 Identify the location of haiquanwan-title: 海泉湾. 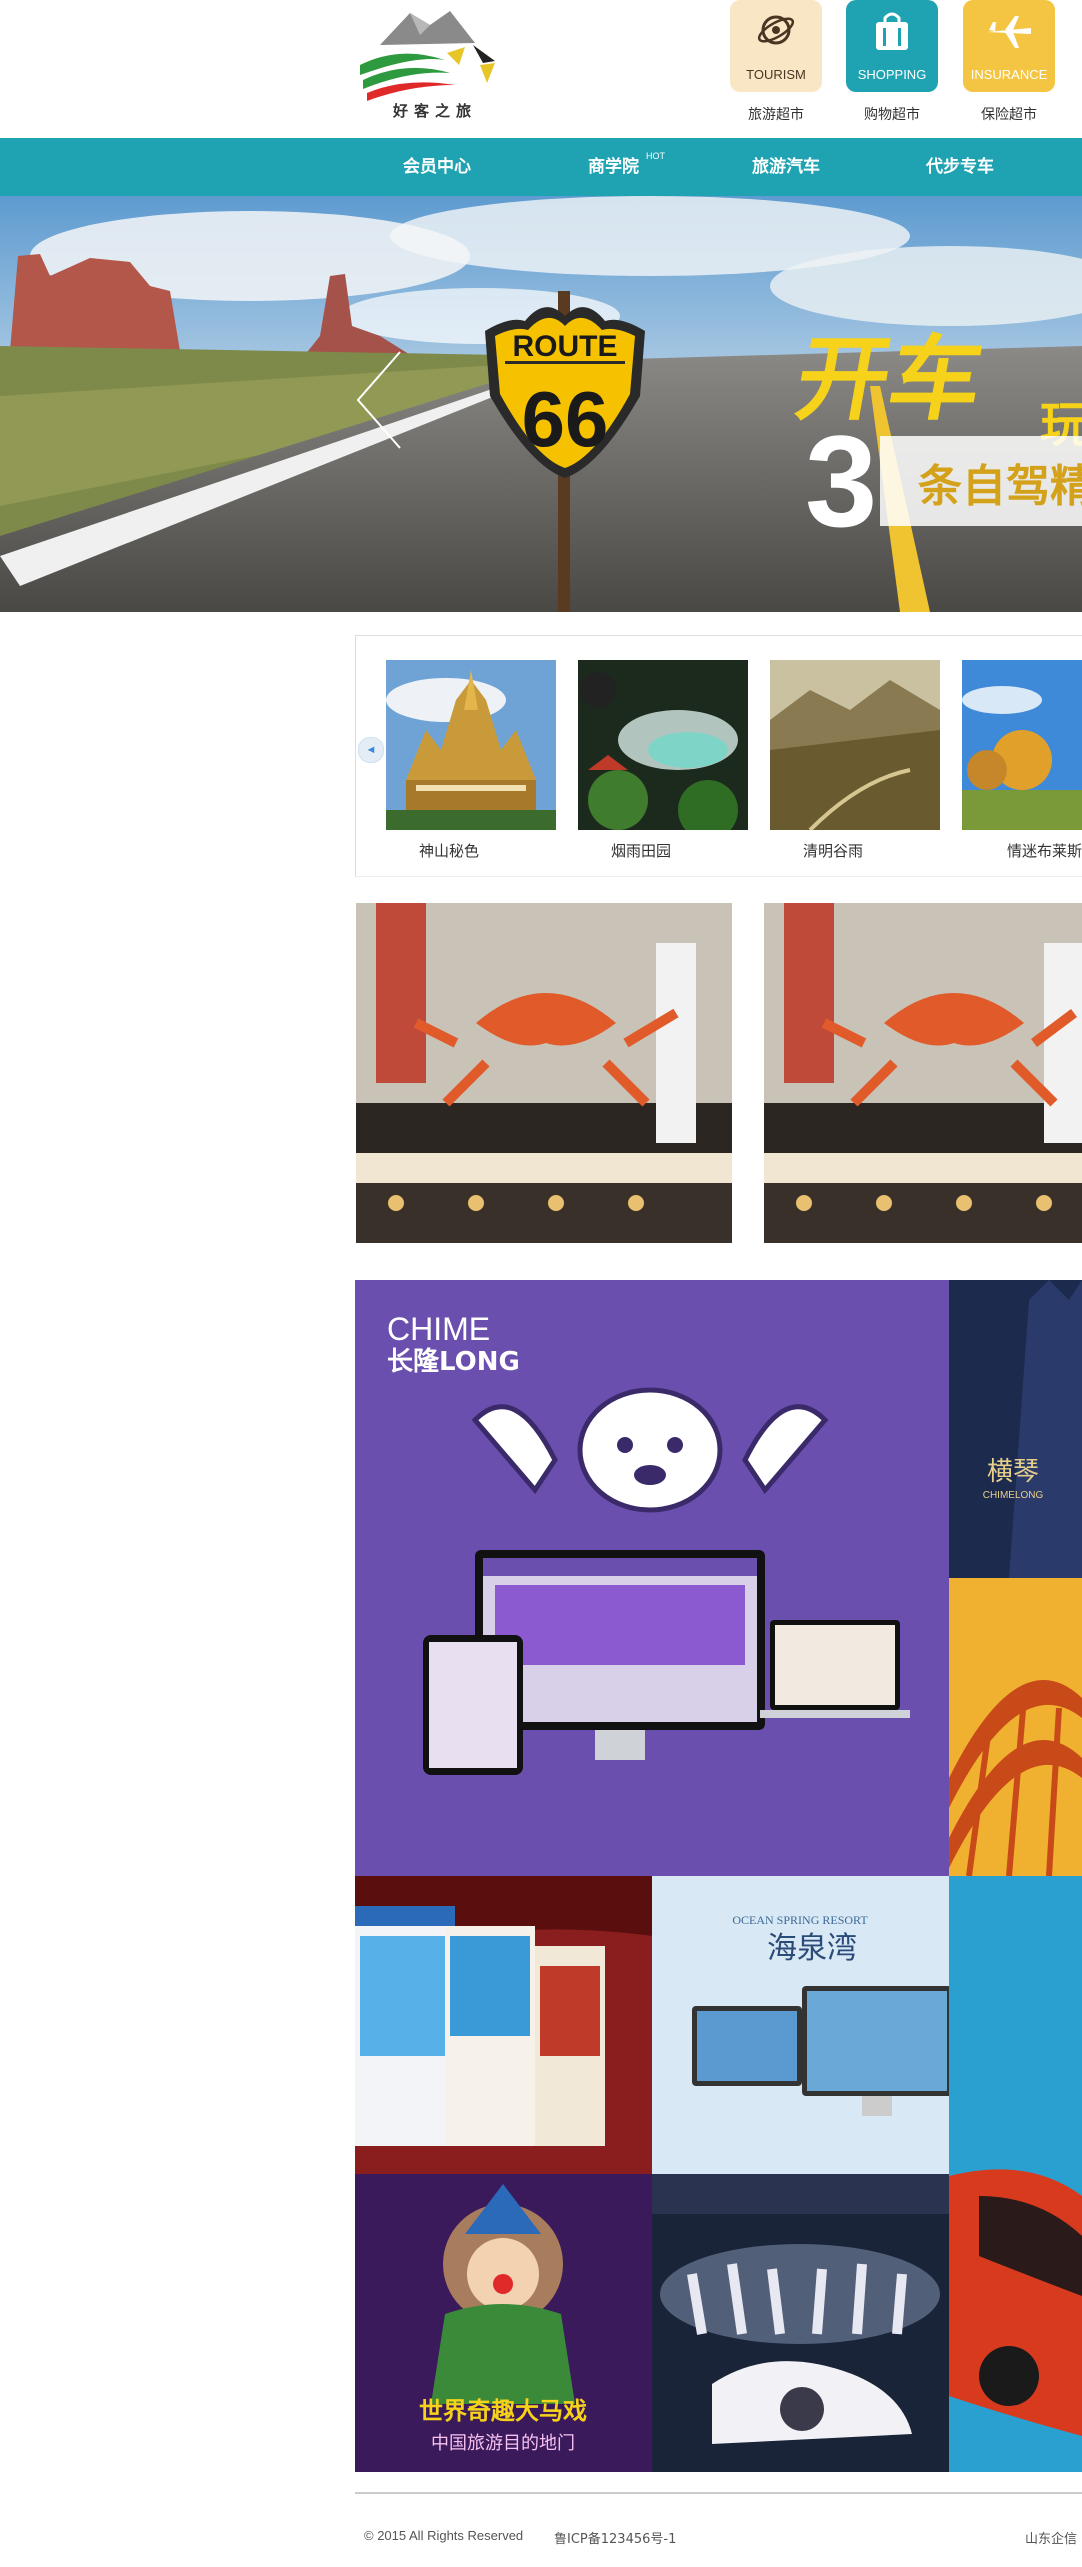
(812, 1948).